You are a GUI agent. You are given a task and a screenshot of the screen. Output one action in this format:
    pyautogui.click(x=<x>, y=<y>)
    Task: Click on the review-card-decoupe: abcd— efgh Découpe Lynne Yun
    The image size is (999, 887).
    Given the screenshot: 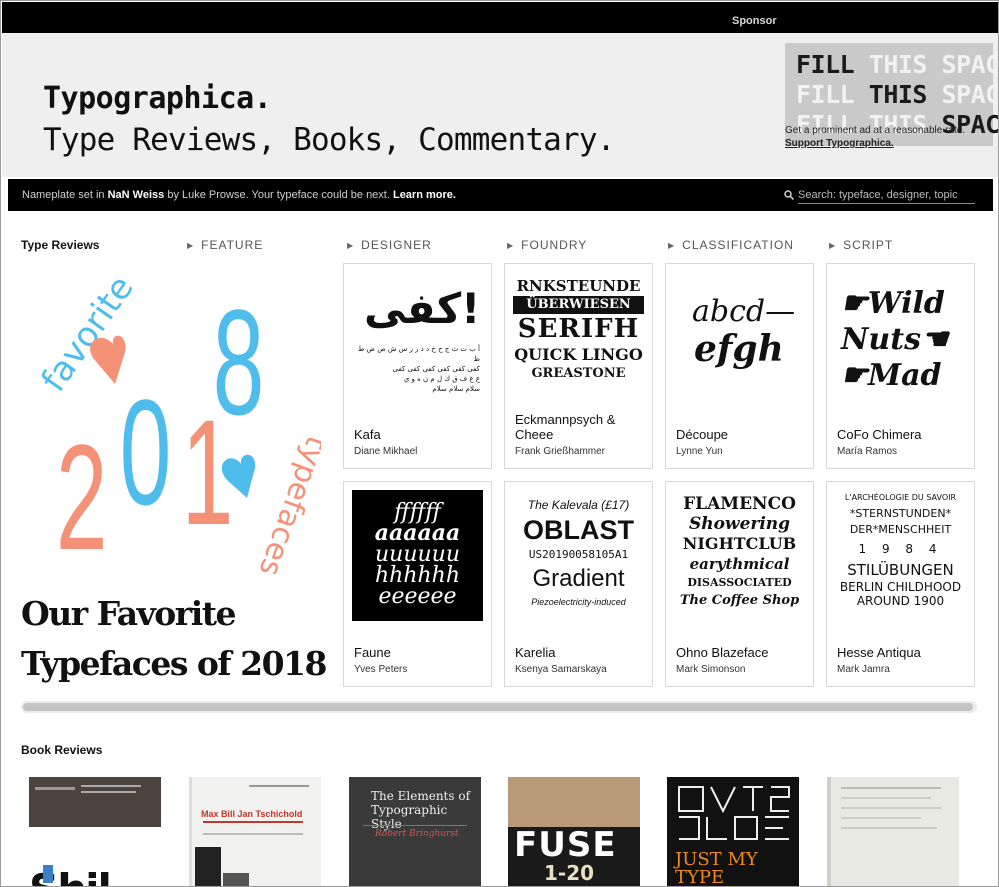 What is the action you would take?
    pyautogui.click(x=739, y=366)
    